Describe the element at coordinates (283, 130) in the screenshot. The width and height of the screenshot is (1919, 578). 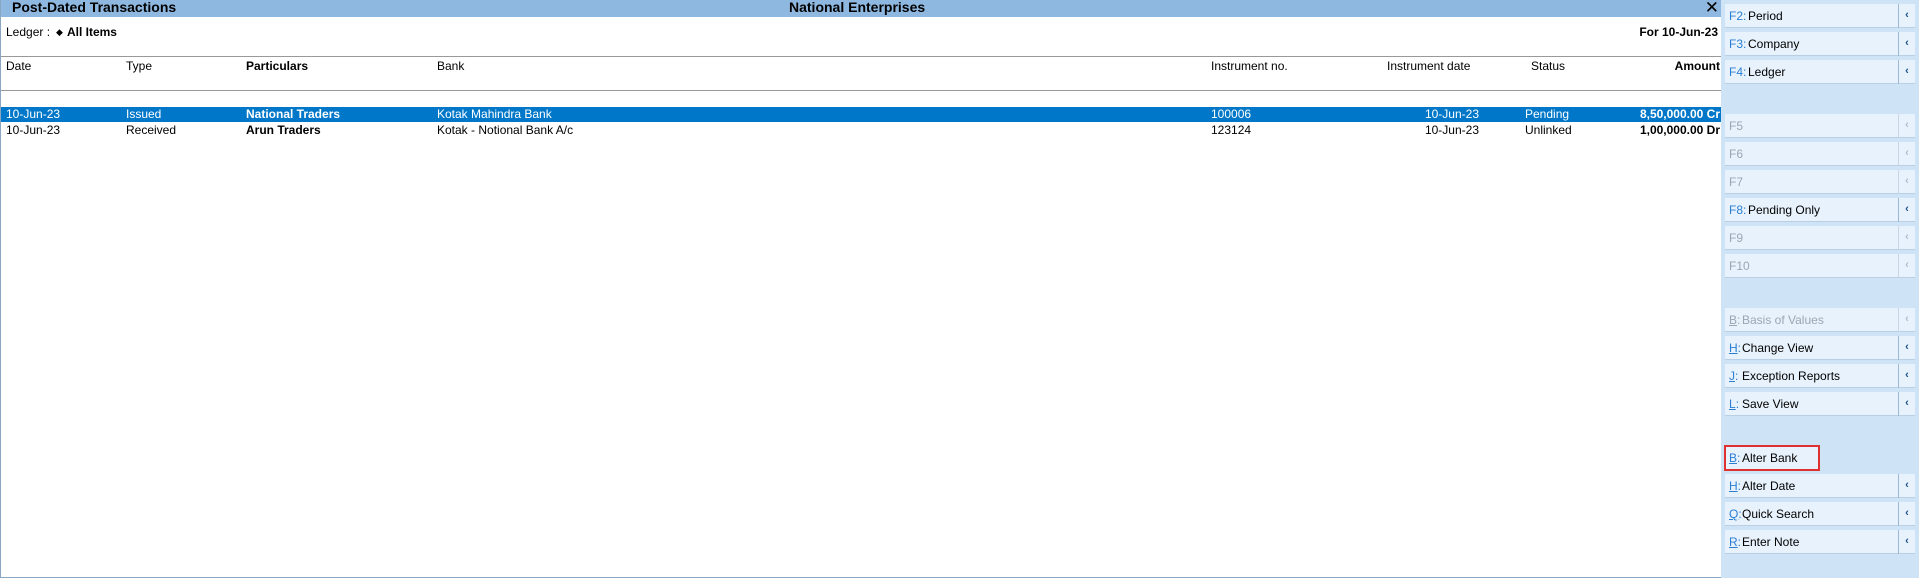
I see `cell-particulars: Arun Traders` at that location.